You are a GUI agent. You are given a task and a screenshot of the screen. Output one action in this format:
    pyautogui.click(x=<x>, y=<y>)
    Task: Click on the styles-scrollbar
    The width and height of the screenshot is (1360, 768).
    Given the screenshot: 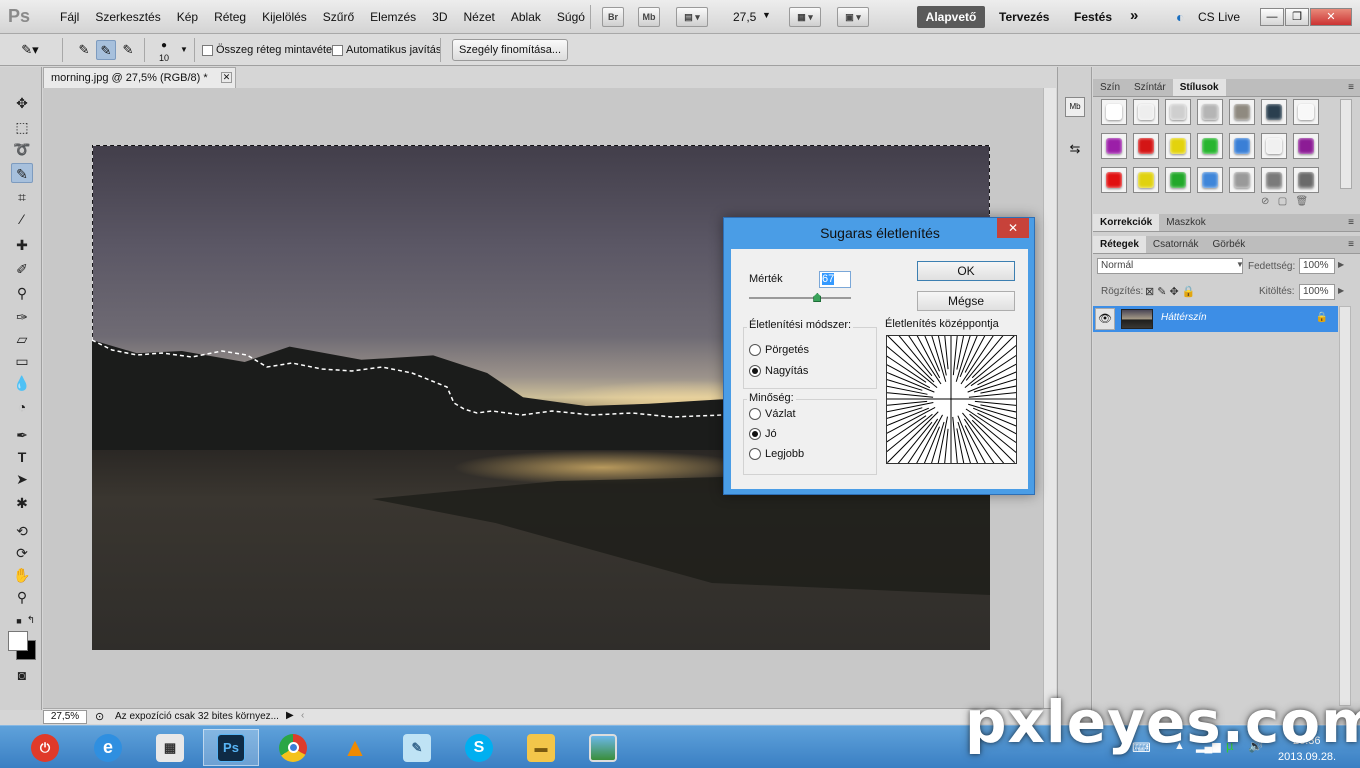 What is the action you would take?
    pyautogui.click(x=1346, y=144)
    